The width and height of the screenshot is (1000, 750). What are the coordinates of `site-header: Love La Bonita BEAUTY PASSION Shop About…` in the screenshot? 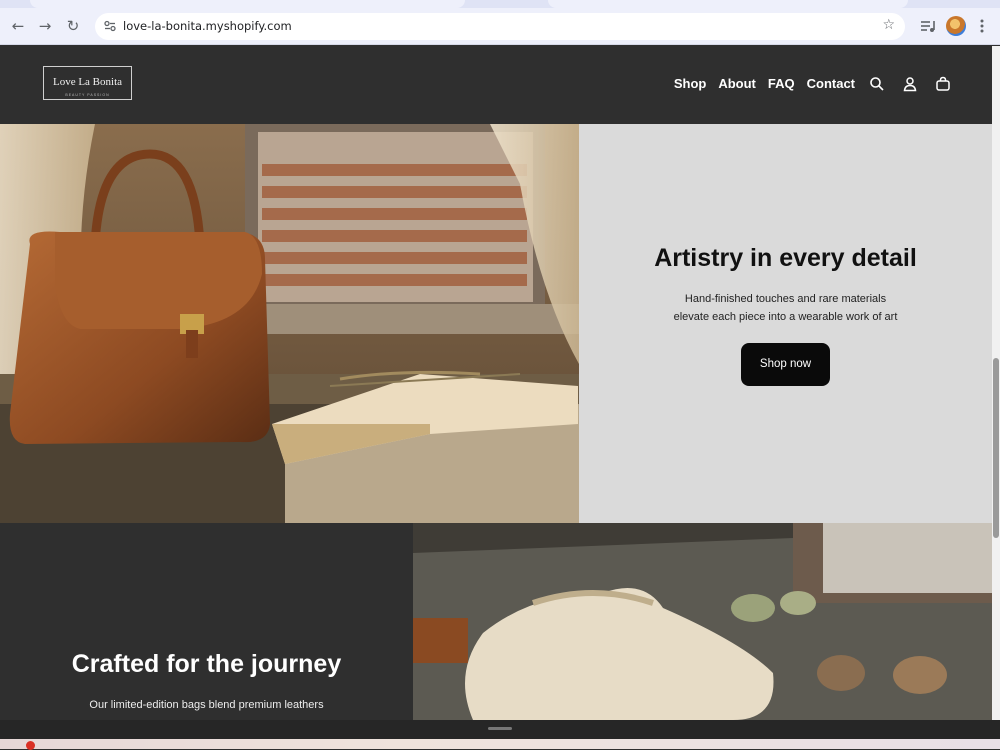 It's located at (496, 85).